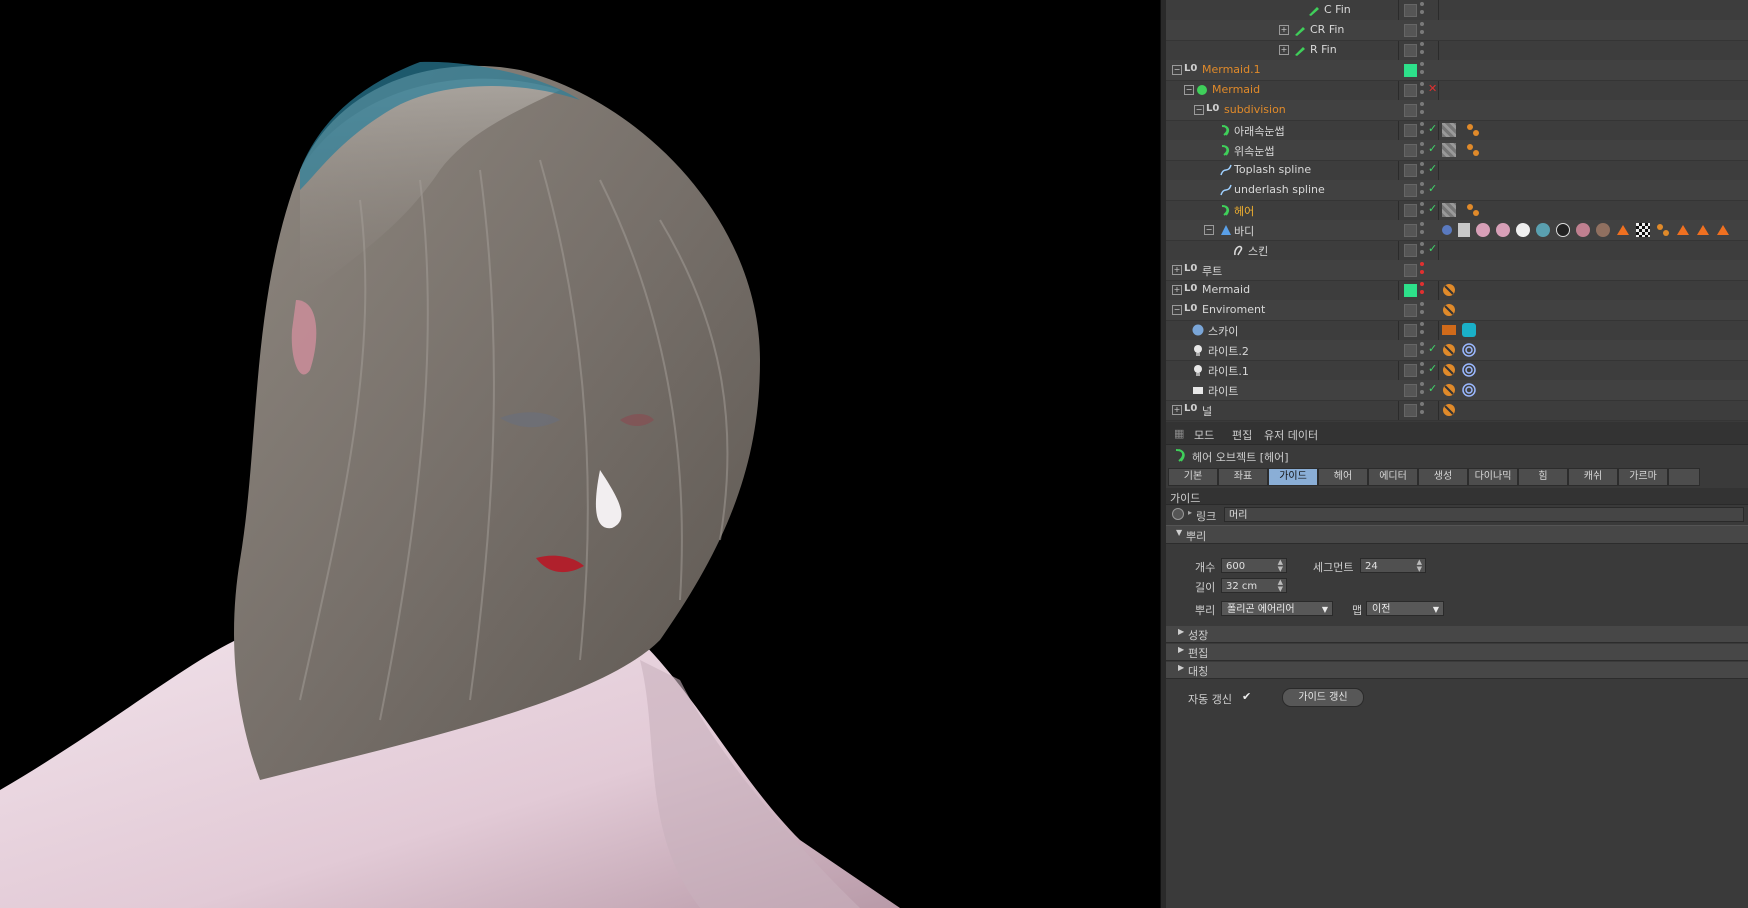 The width and height of the screenshot is (1748, 908). What do you see at coordinates (1457, 170) in the screenshot?
I see `object-row: Toplash spline ✓` at bounding box center [1457, 170].